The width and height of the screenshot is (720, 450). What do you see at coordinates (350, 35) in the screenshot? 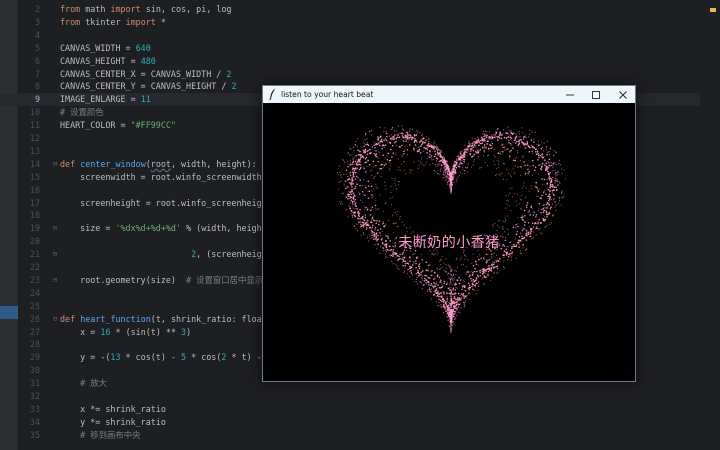
I see `code-line: 4` at bounding box center [350, 35].